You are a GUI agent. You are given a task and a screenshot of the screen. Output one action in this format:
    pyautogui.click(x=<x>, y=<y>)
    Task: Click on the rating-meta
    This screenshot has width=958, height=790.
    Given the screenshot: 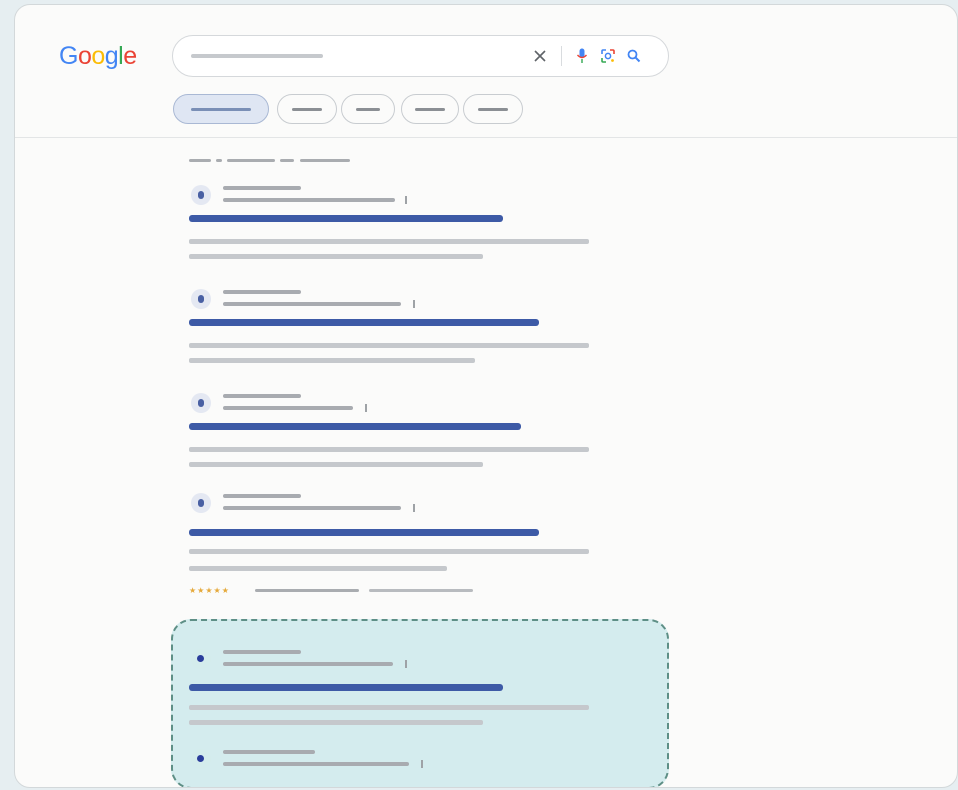 What is the action you would take?
    pyautogui.click(x=307, y=590)
    